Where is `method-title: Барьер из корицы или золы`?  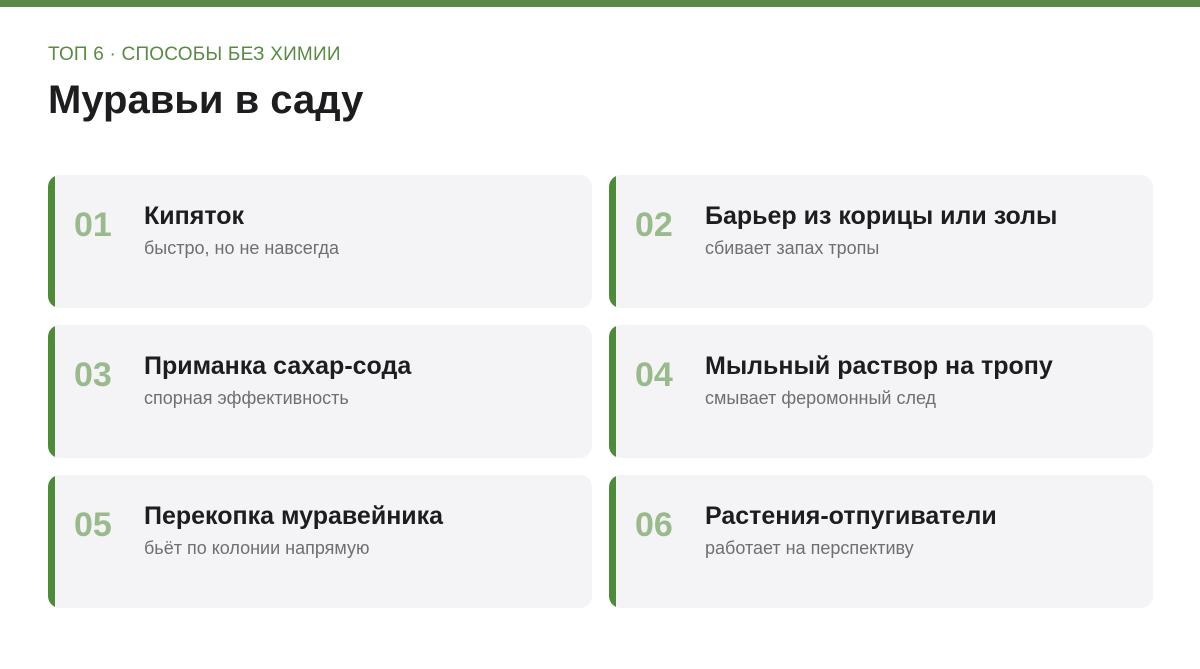 method-title: Барьер из корицы или золы is located at coordinates (881, 216).